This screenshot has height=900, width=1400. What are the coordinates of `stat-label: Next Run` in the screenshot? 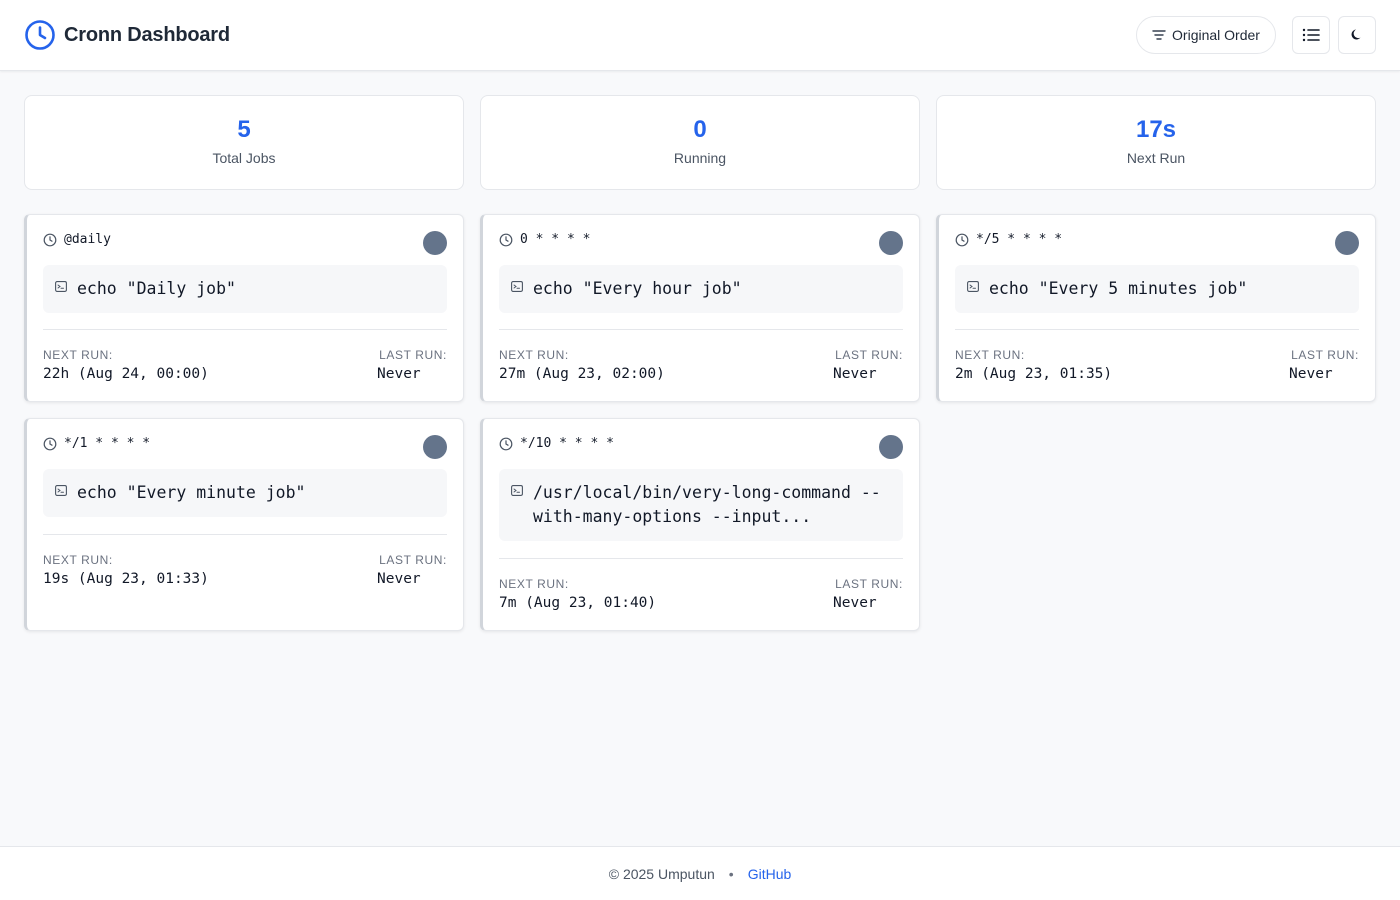 It's located at (1156, 158).